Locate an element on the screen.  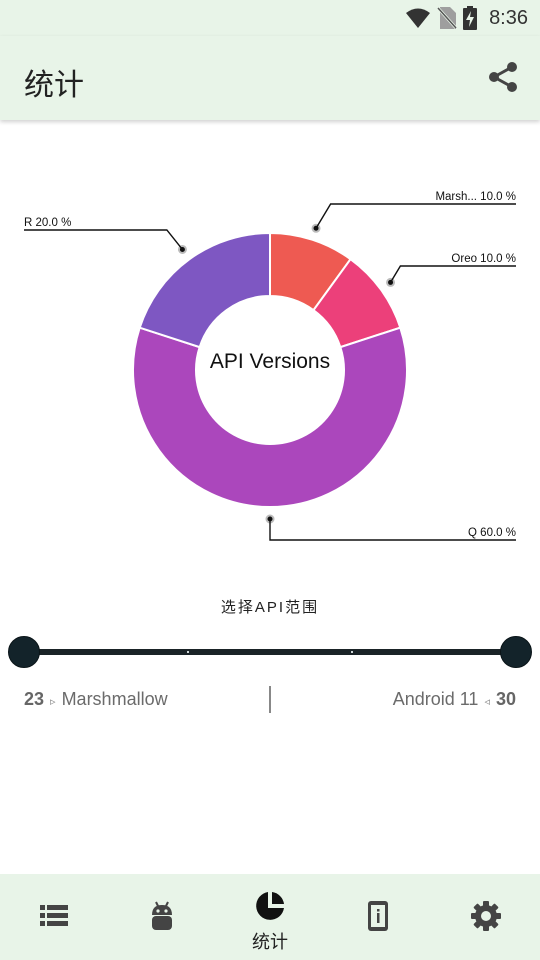
range-min-label: 23 ▹ Marshmallow is located at coordinates (96, 699).